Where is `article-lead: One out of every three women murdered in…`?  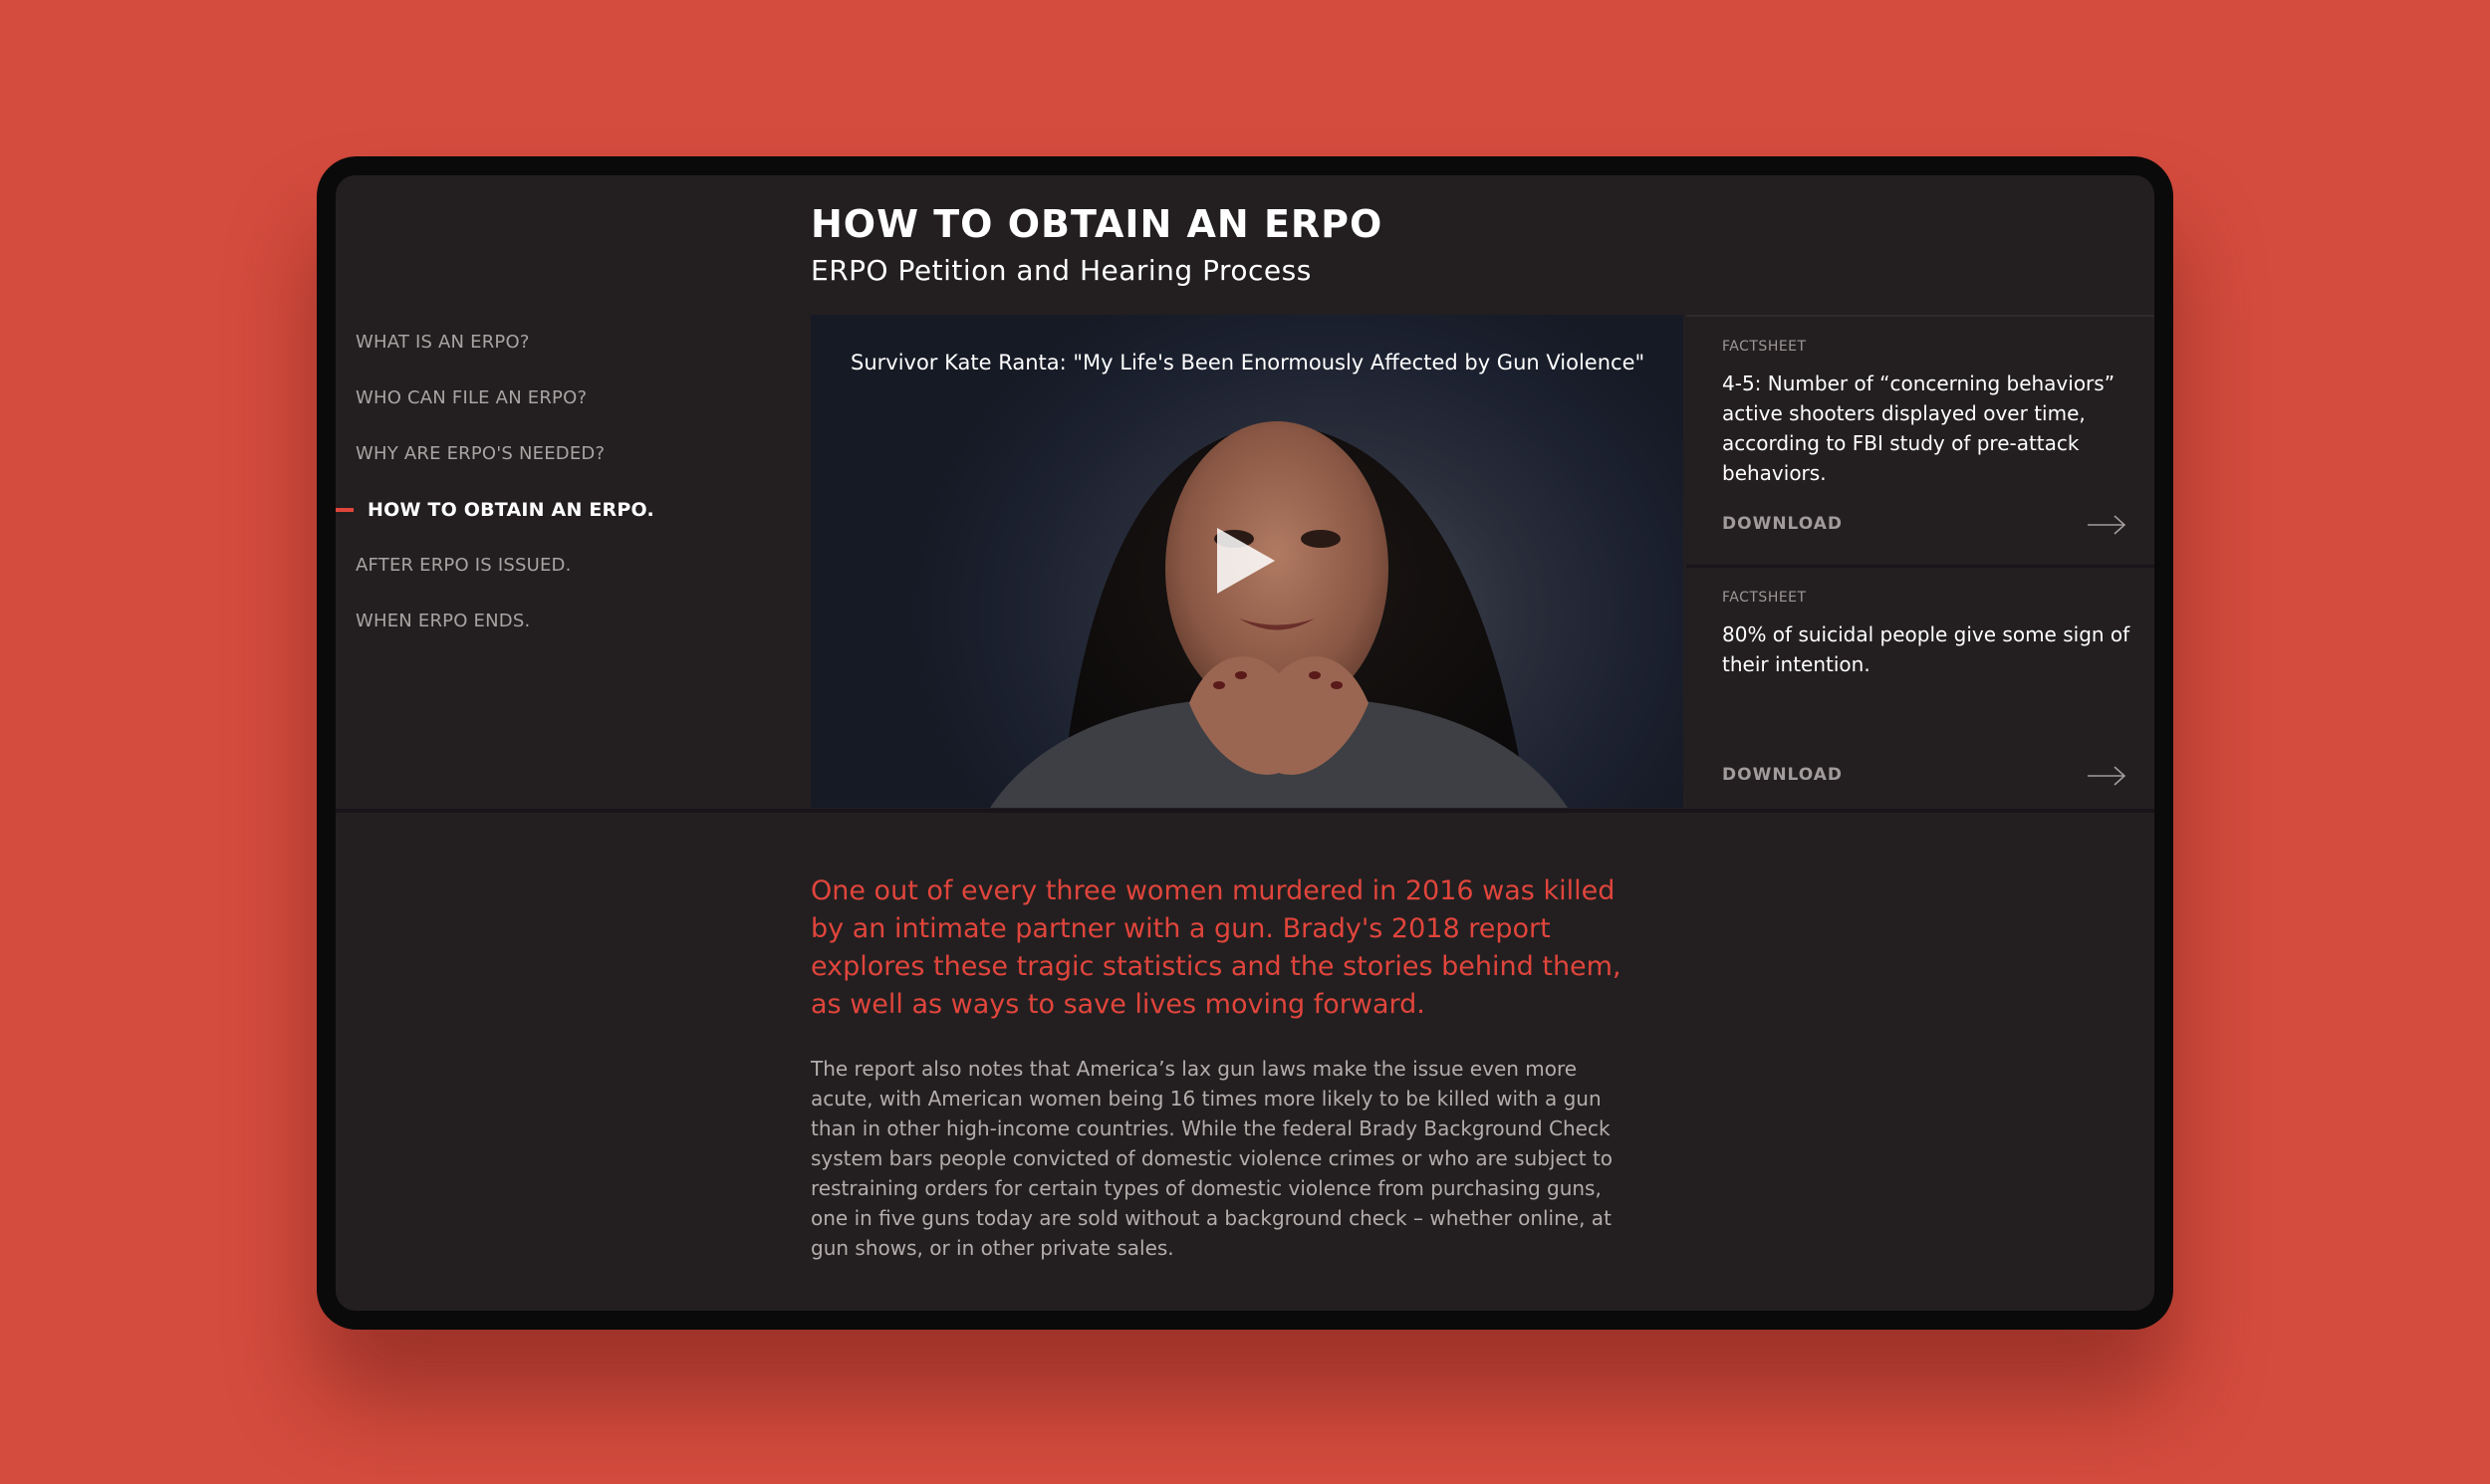
article-lead: One out of every three women murdered in… is located at coordinates (1216, 947).